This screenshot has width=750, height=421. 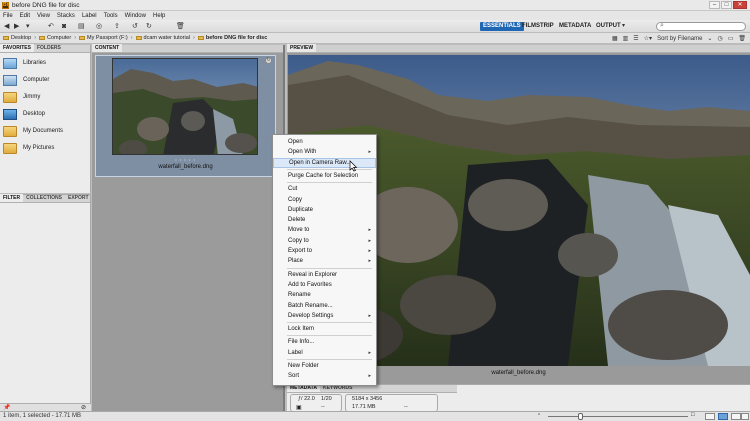 I want to click on thumbnail-filename: waterfall_before.dng, so click(x=185, y=167).